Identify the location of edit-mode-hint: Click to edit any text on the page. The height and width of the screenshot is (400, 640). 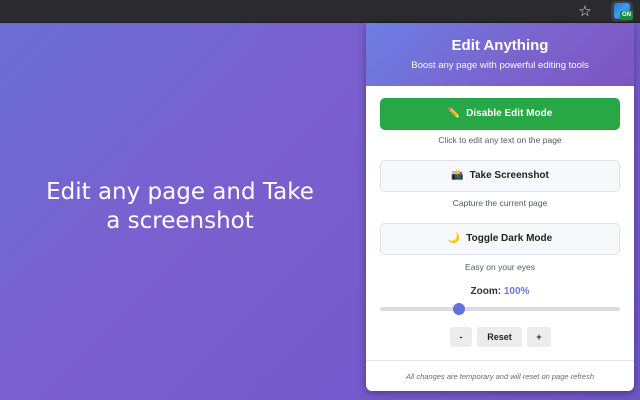
(500, 140).